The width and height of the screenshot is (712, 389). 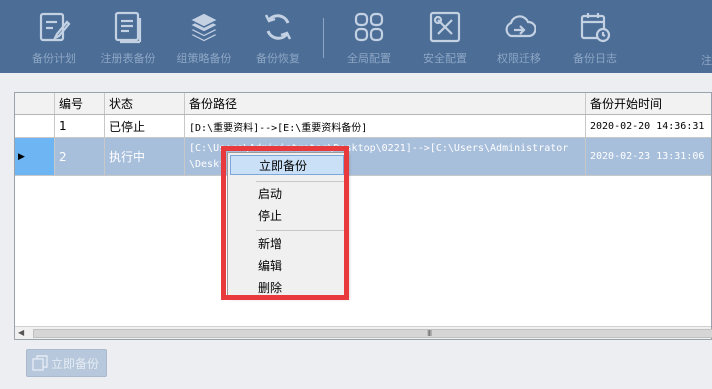 I want to click on toolbar-permission-migration-button: 权限迁移, so click(x=519, y=36).